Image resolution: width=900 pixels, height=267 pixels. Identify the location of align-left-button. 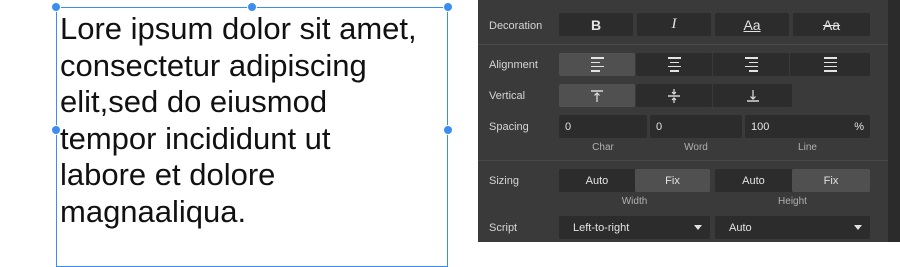
(597, 64).